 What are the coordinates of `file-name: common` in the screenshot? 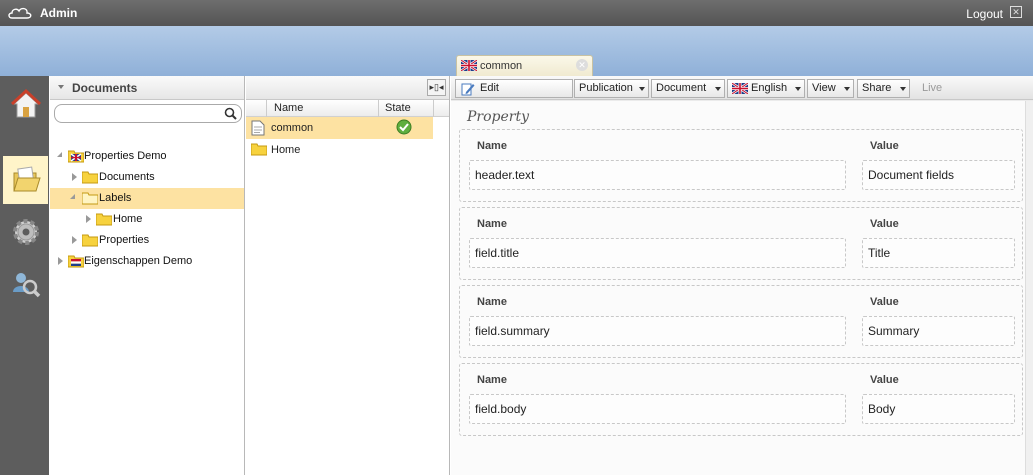 It's located at (292, 128).